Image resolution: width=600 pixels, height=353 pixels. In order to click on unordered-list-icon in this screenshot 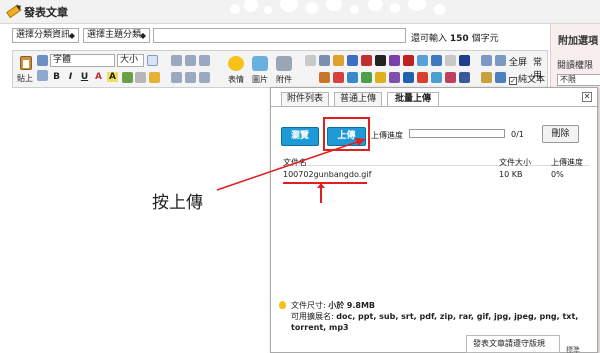, I will do `click(190, 77)`.